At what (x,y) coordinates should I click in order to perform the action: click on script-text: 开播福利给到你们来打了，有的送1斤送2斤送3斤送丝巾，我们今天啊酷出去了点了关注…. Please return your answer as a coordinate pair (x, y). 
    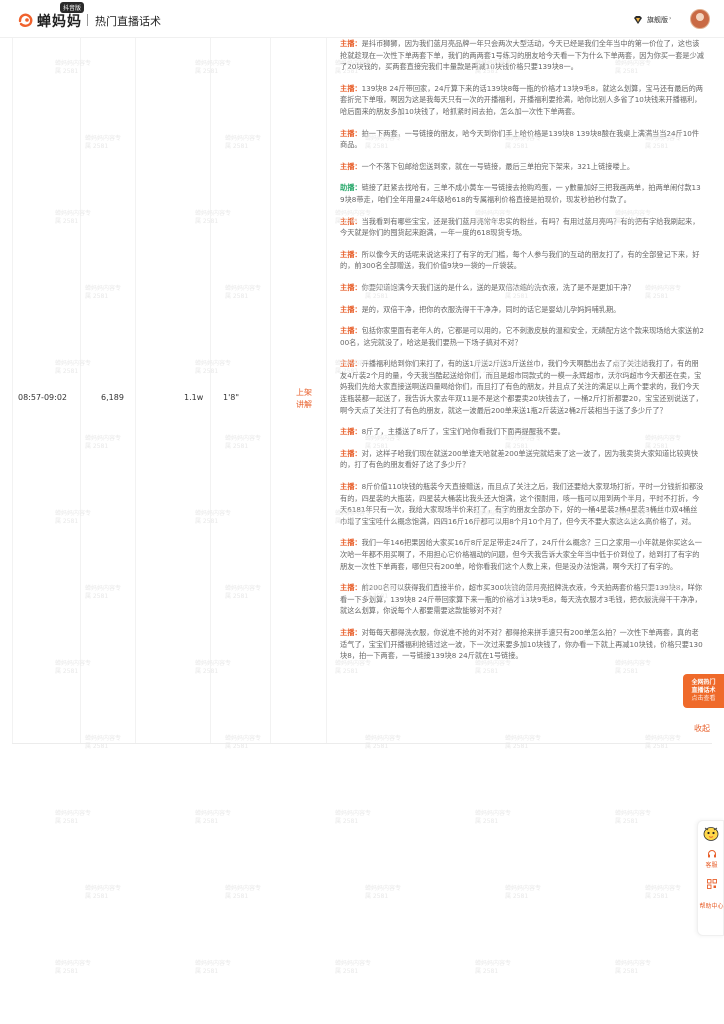
    Looking at the image, I should click on (521, 387).